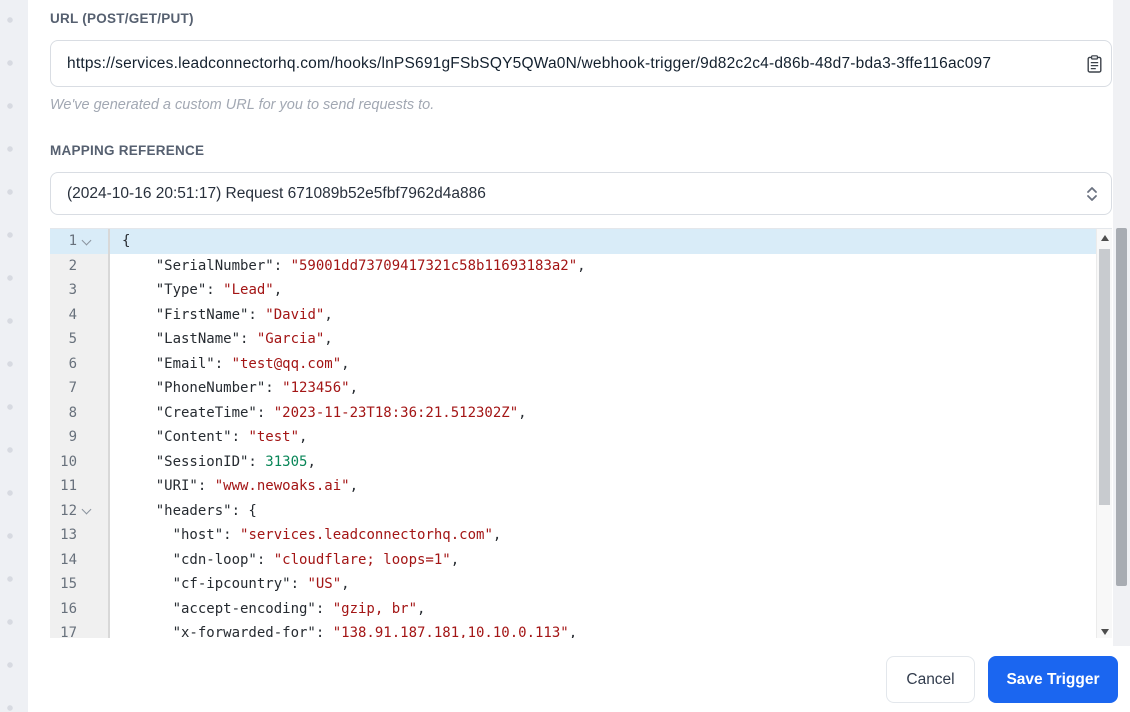 This screenshot has width=1130, height=712. What do you see at coordinates (291, 559) in the screenshot?
I see `code-line-text: "cdn-loop": "cloudflare; loops=1",` at bounding box center [291, 559].